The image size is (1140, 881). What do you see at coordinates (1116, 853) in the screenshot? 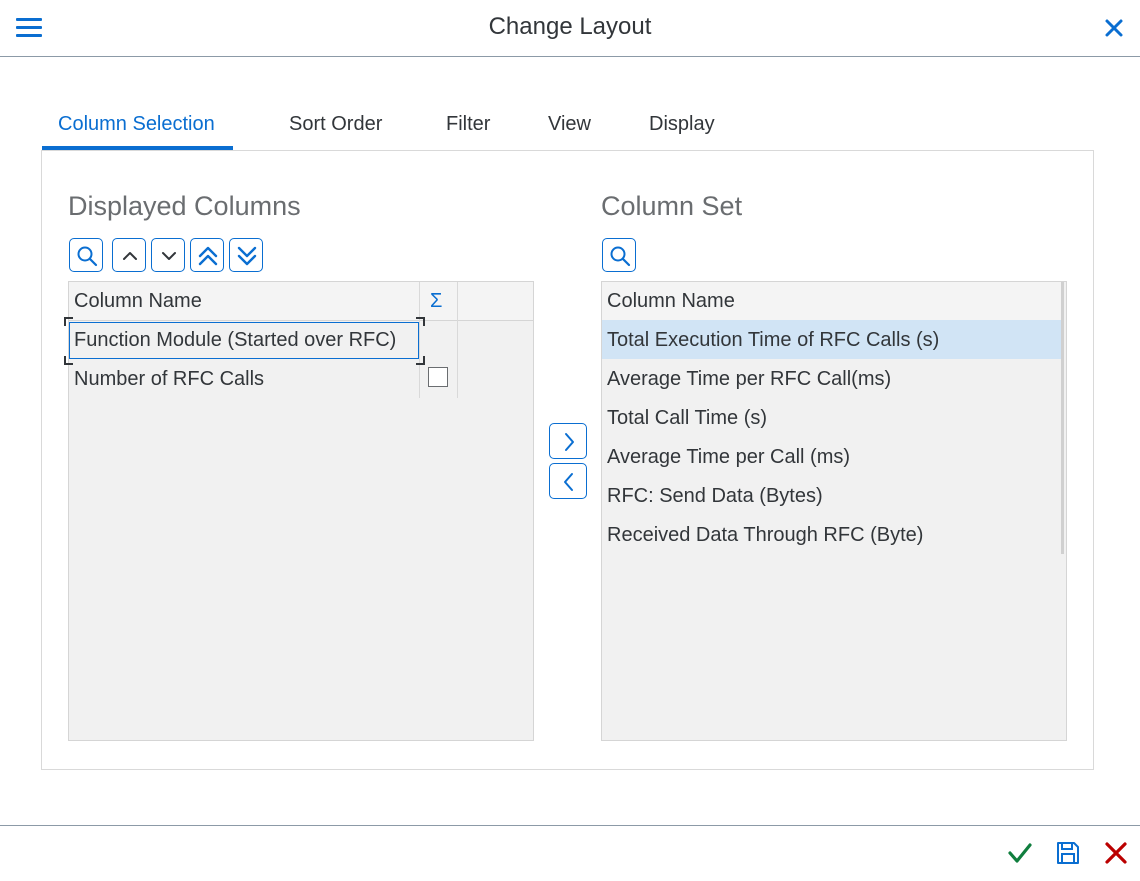
I see `cancel-icon` at bounding box center [1116, 853].